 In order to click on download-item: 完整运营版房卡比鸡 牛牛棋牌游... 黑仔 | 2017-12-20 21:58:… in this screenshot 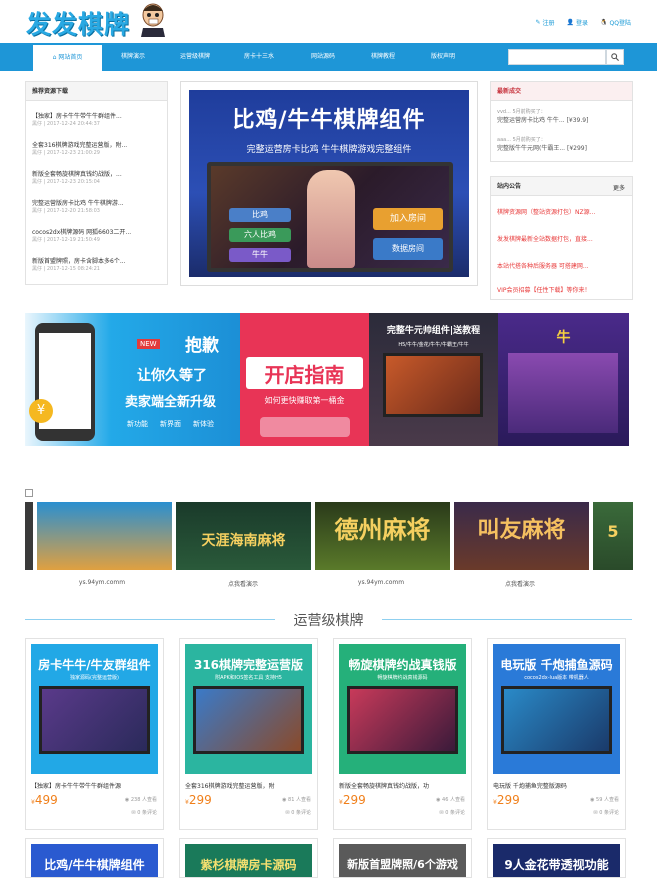, I will do `click(97, 206)`.